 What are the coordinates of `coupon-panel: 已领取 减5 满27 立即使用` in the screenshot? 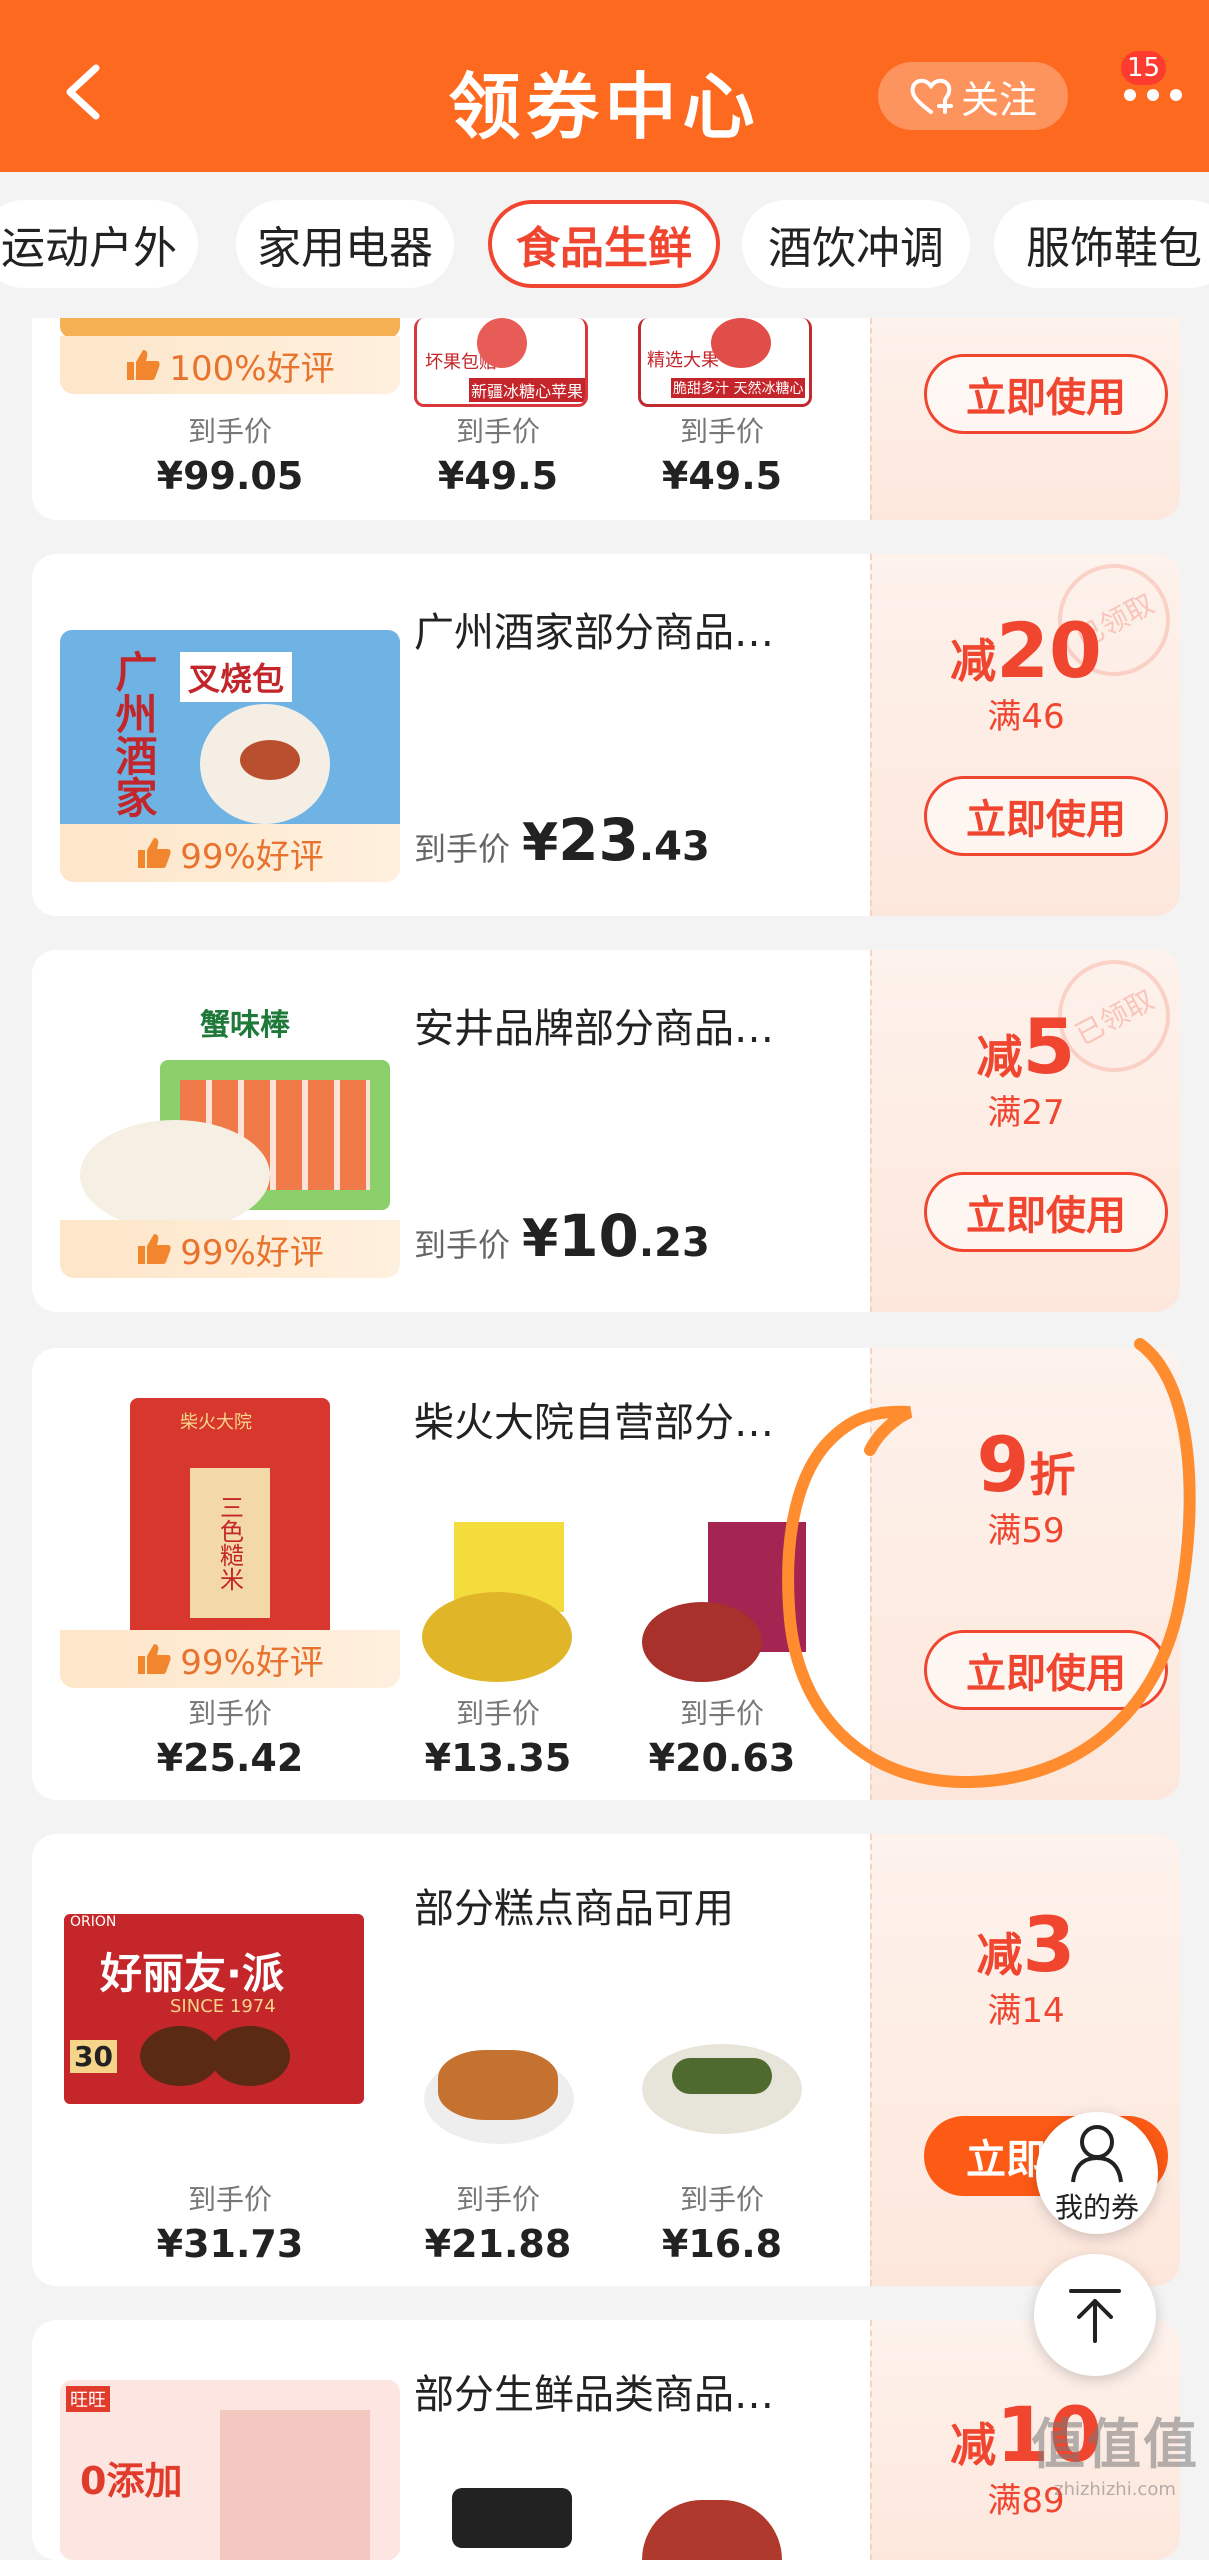 It's located at (1025, 1131).